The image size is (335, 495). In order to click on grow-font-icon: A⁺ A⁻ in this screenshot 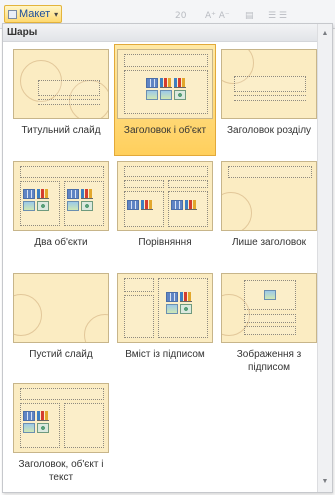, I will do `click(217, 16)`.